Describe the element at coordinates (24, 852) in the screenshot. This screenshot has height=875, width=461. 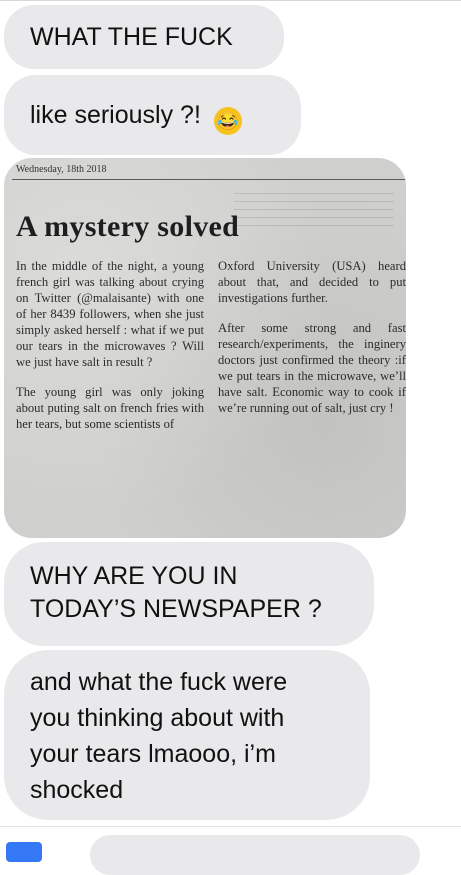
I see `partial-blue-element` at that location.